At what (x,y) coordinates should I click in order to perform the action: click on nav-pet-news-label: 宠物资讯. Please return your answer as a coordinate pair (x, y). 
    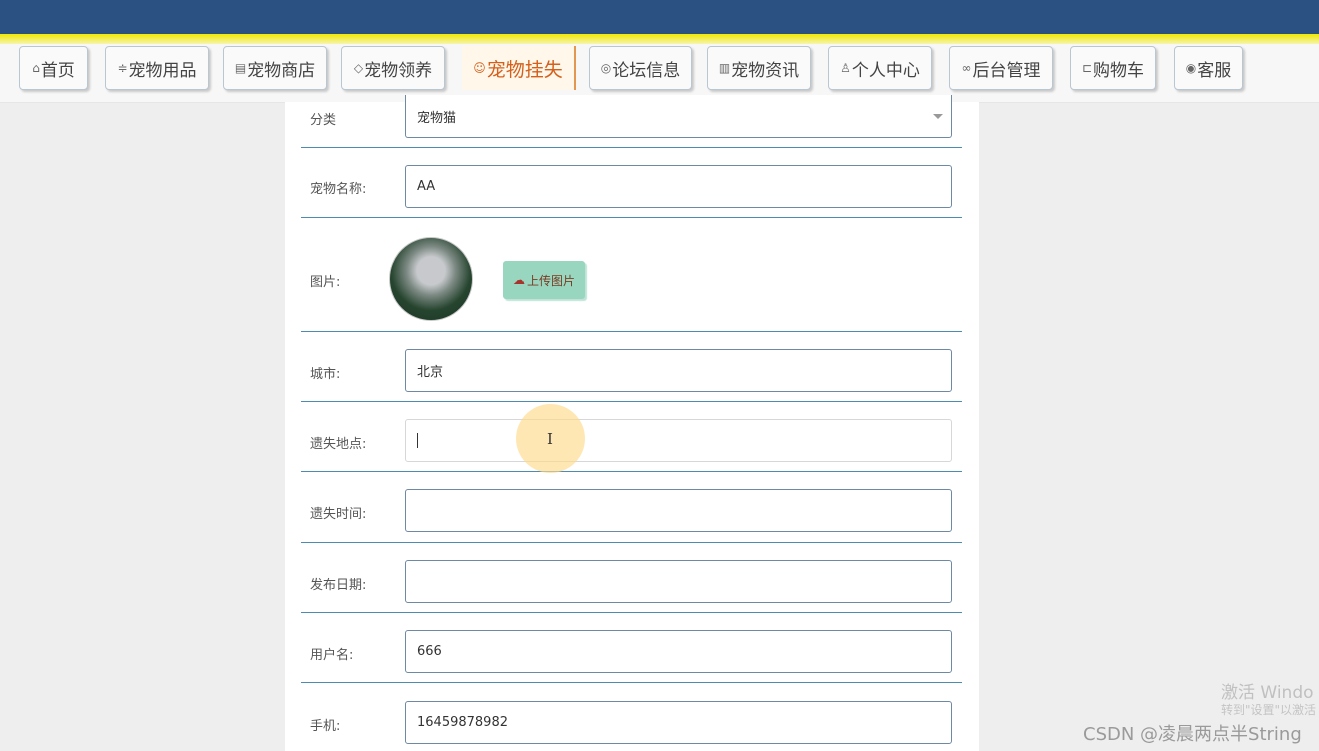
    Looking at the image, I should click on (765, 70).